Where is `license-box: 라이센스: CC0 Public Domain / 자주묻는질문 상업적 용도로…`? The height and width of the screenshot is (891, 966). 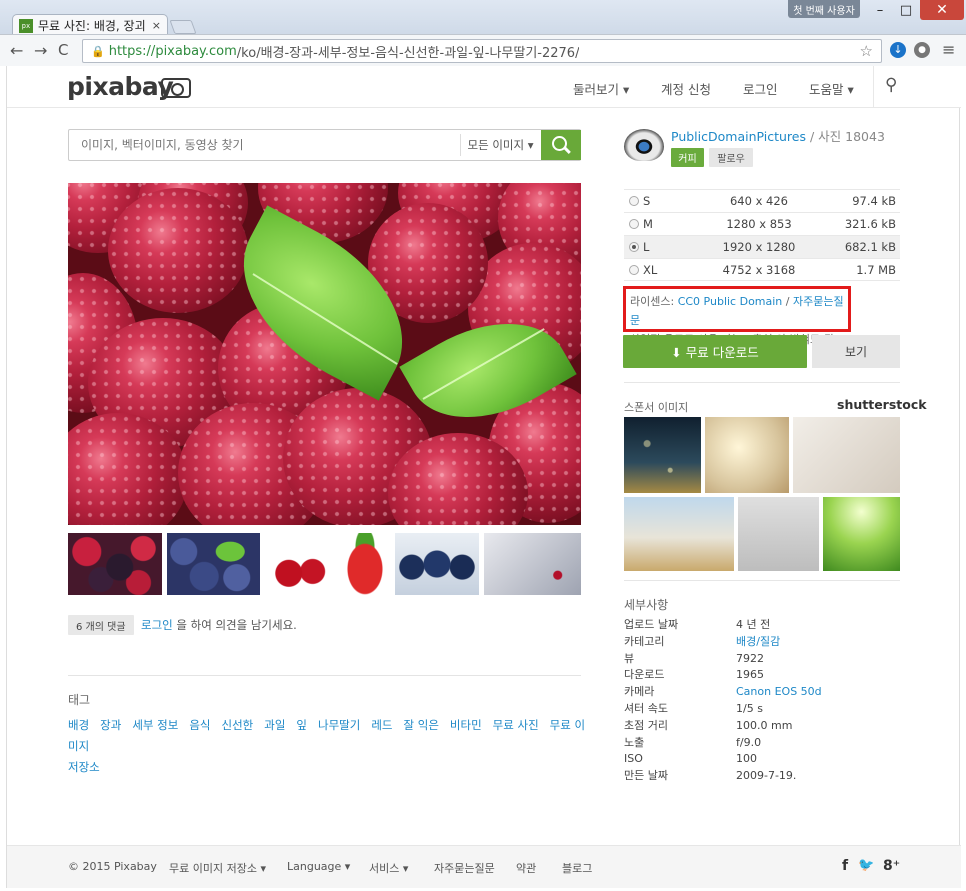 license-box: 라이센스: CC0 Public Domain / 자주묻는질문 상업적 용도로… is located at coordinates (737, 316).